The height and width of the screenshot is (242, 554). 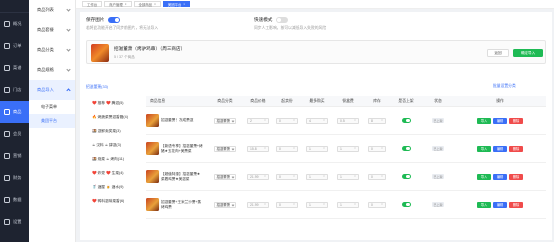 I want to click on min-qty-value: 0, so click(x=280, y=204).